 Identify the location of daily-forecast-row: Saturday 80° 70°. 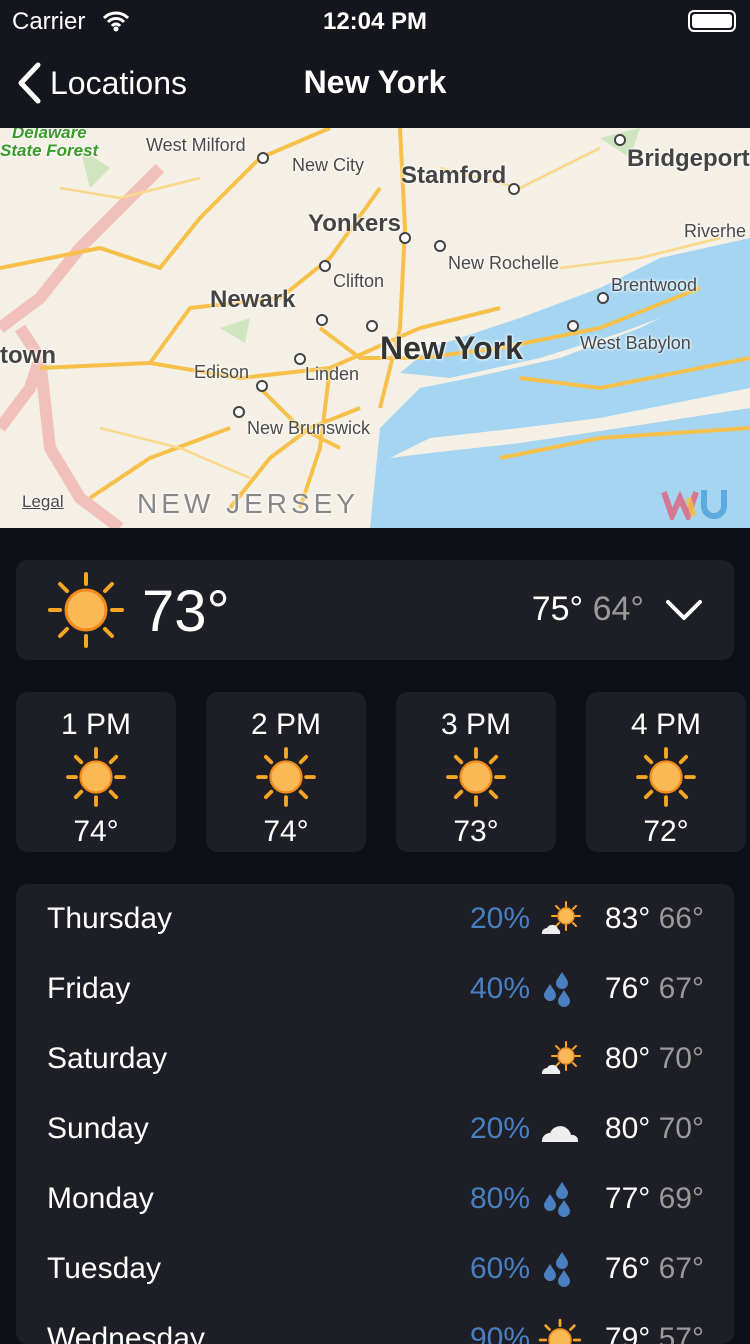
(375, 1059).